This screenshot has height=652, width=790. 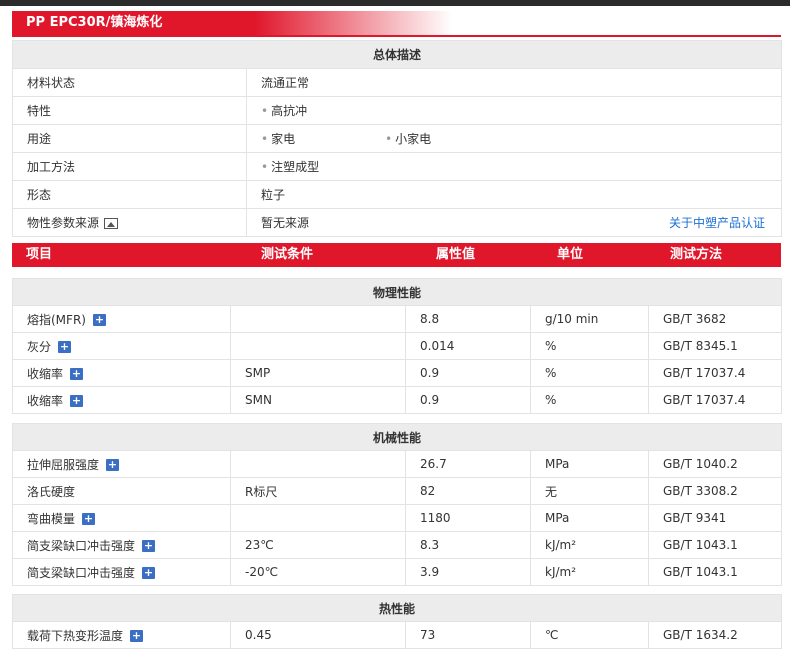 I want to click on product-title: PP EPC30R/镇海炼化, so click(x=232, y=23).